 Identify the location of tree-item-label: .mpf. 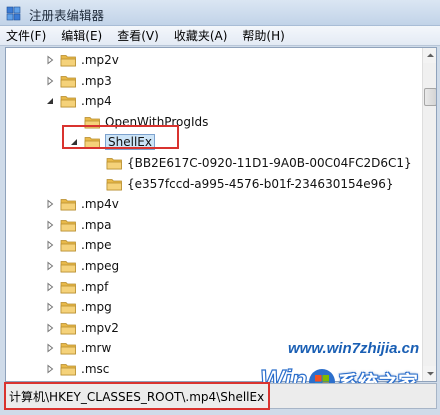
(95, 286).